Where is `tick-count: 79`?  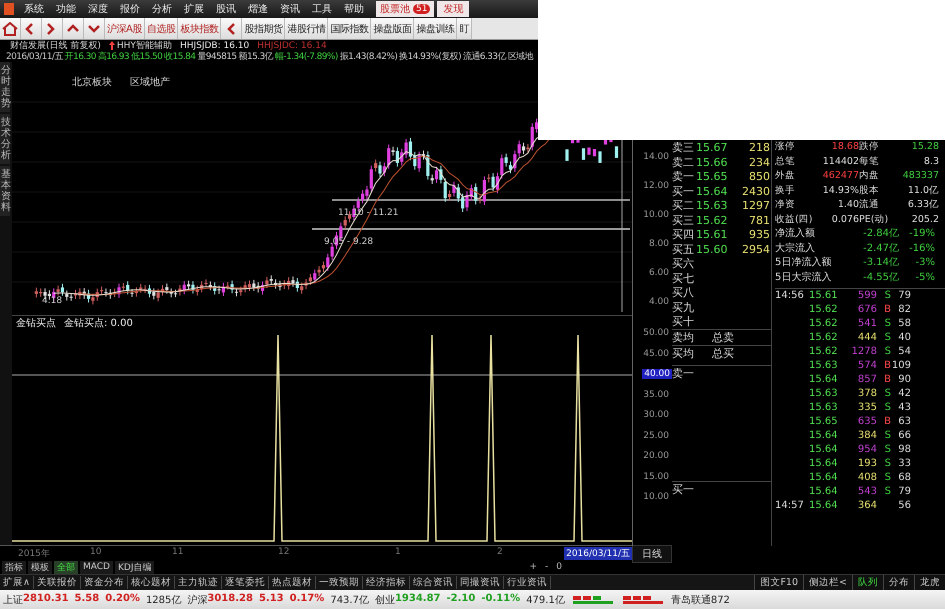 tick-count: 79 is located at coordinates (904, 492).